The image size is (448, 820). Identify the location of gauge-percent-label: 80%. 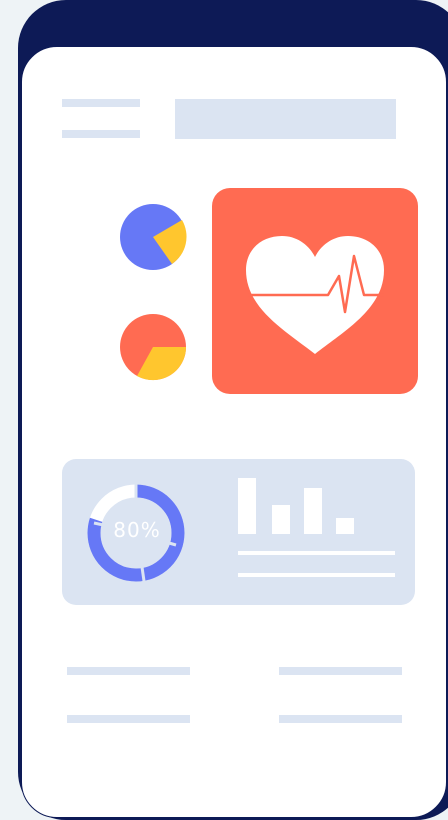
(137, 530).